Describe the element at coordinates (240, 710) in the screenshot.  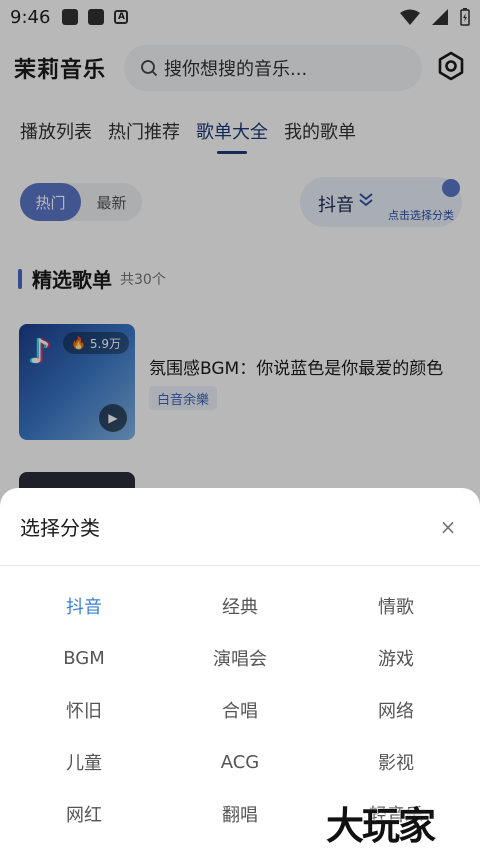
I see `category-item: 合唱` at that location.